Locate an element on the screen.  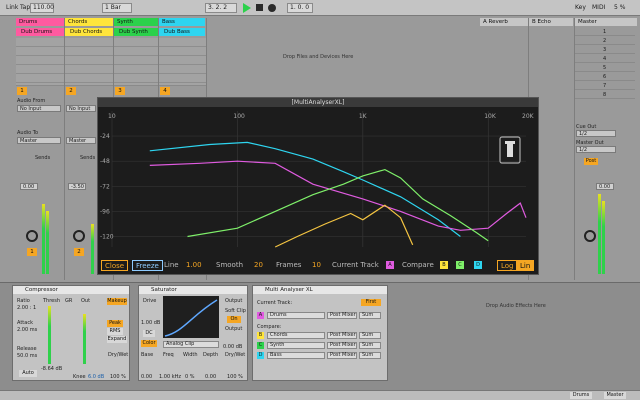
compressor-drywet-value: 100 % is located at coordinates (118, 377).